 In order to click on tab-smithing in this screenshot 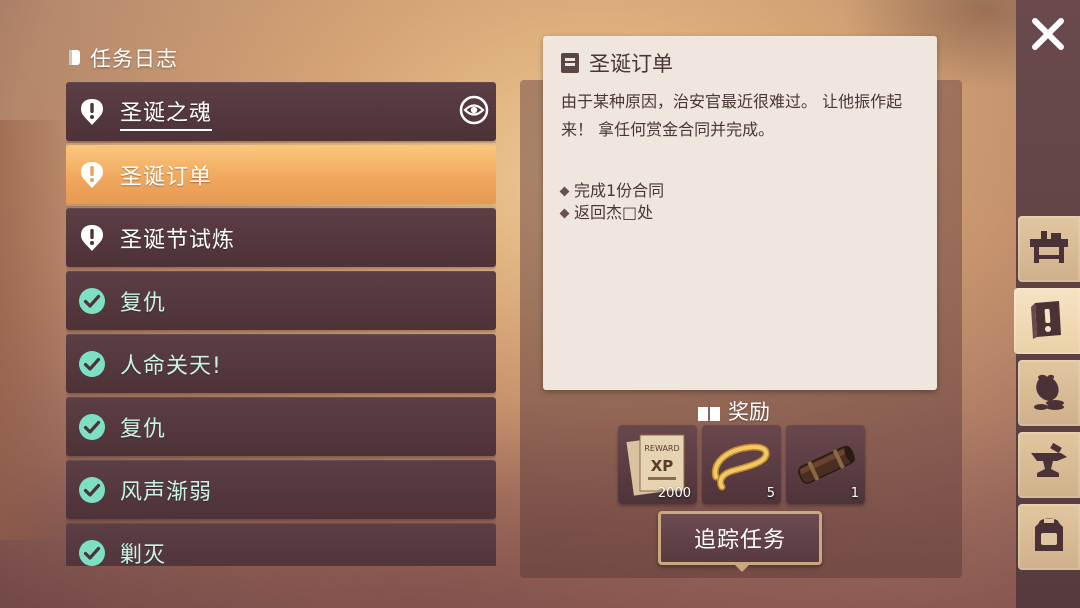, I will do `click(1049, 465)`.